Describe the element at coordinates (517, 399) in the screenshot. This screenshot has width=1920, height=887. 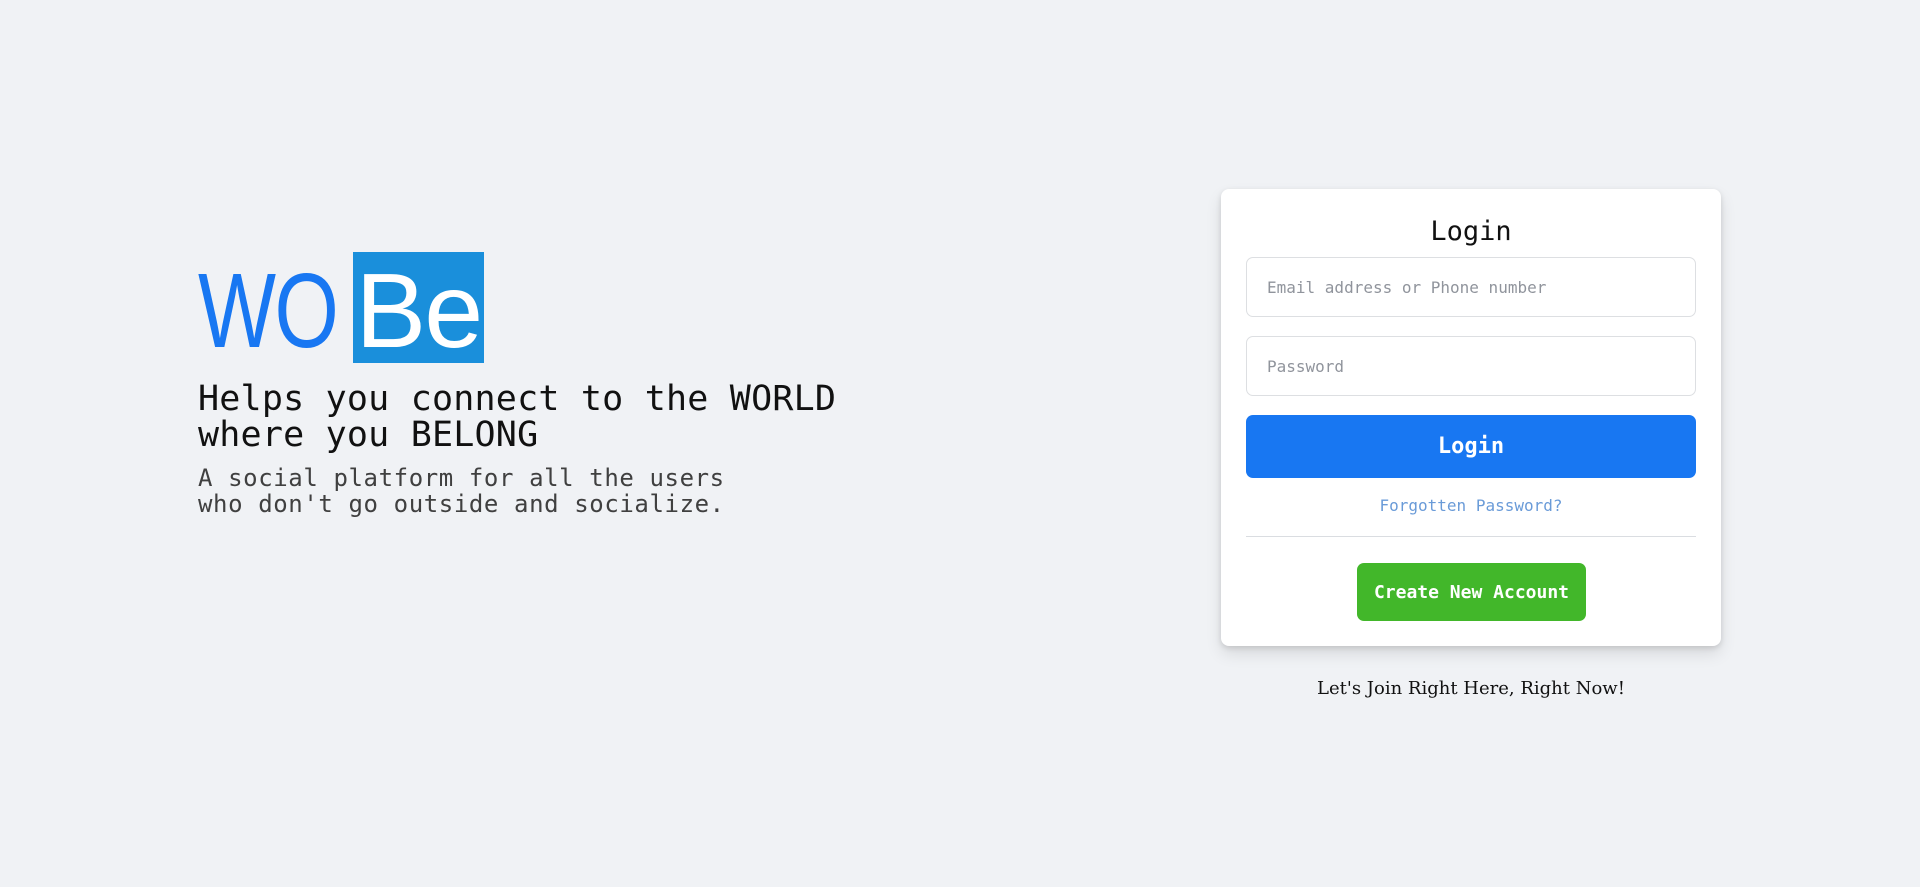
I see `tagline-line-1: Helps you connect to the WORLD` at that location.